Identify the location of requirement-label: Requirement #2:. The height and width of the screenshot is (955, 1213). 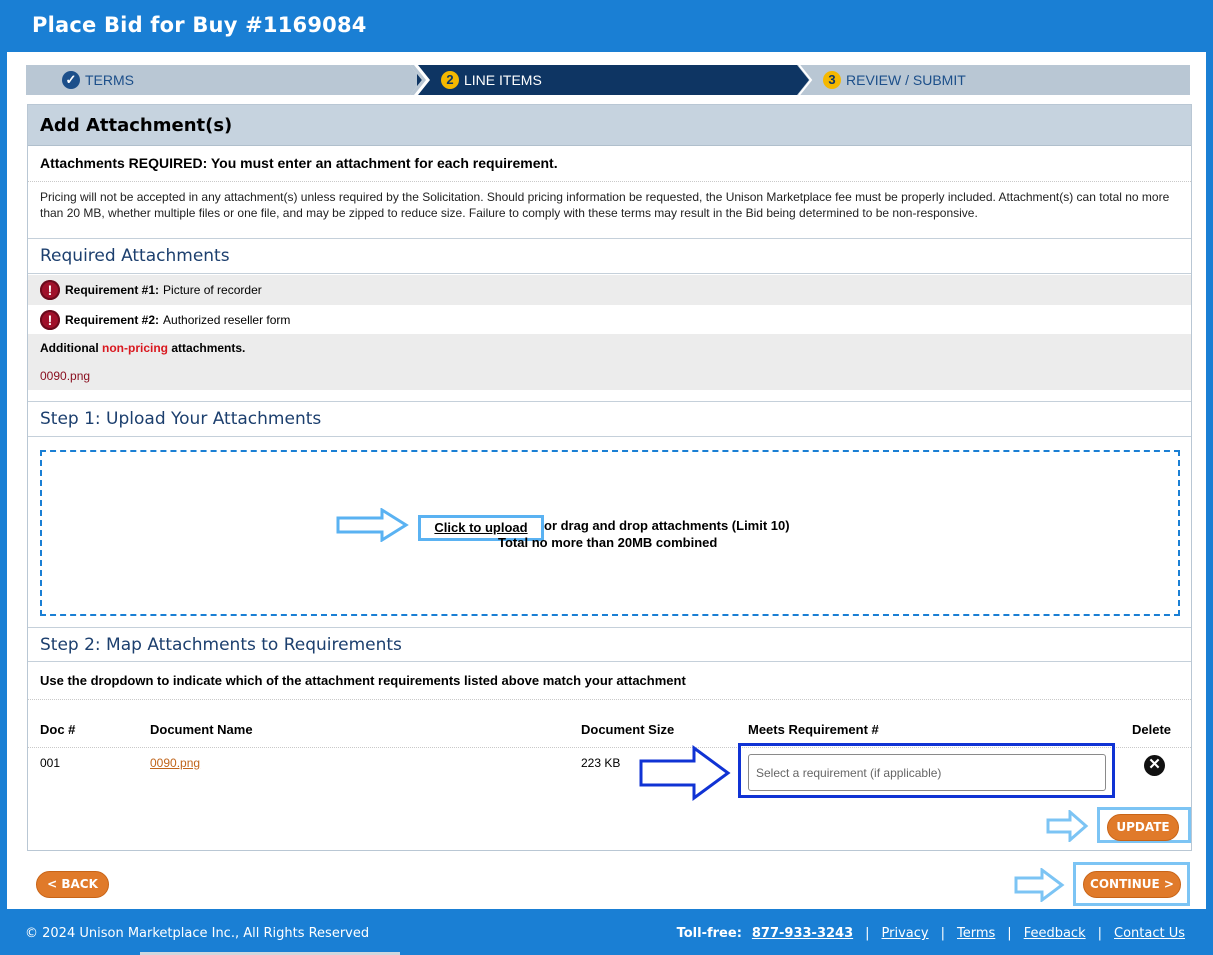
(112, 320).